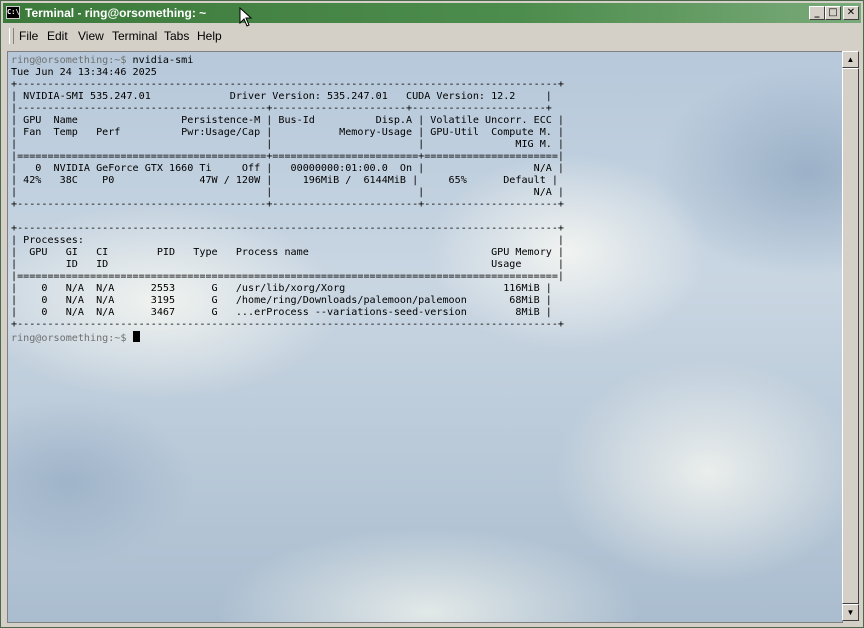 The width and height of the screenshot is (864, 628). What do you see at coordinates (57, 36) in the screenshot?
I see `menu-edit: Edit` at bounding box center [57, 36].